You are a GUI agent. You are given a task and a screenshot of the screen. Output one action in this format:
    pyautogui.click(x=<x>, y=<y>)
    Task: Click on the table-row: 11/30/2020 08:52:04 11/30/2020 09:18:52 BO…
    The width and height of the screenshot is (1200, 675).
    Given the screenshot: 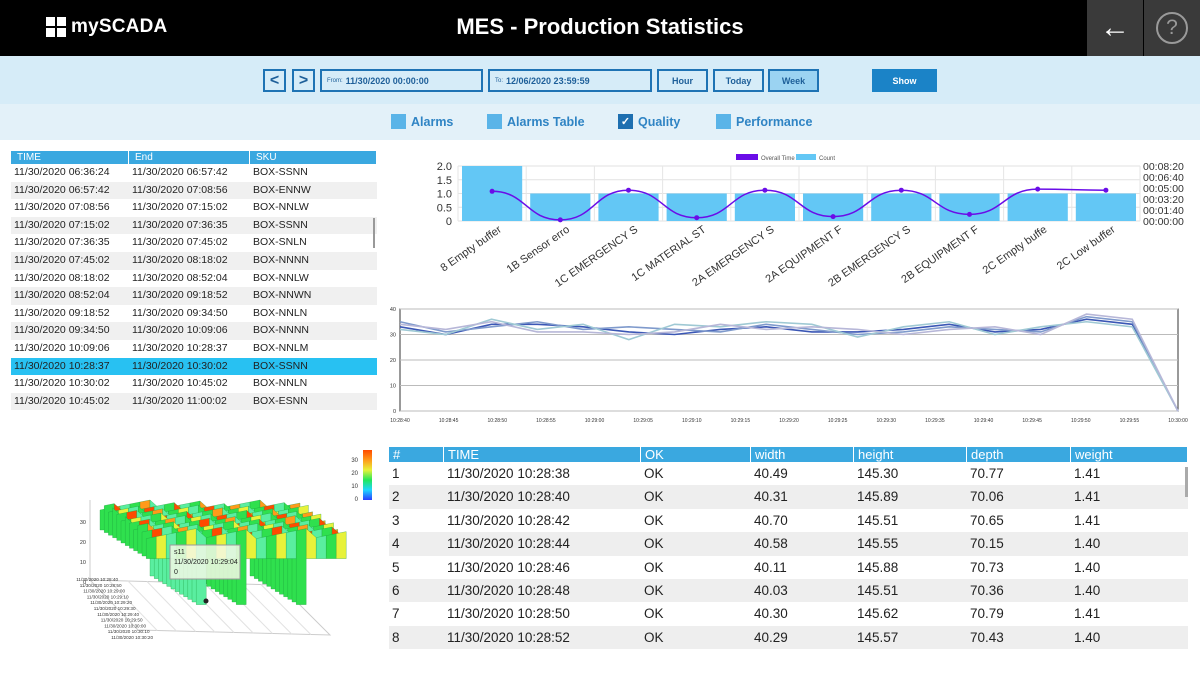 What is the action you would take?
    pyautogui.click(x=194, y=296)
    